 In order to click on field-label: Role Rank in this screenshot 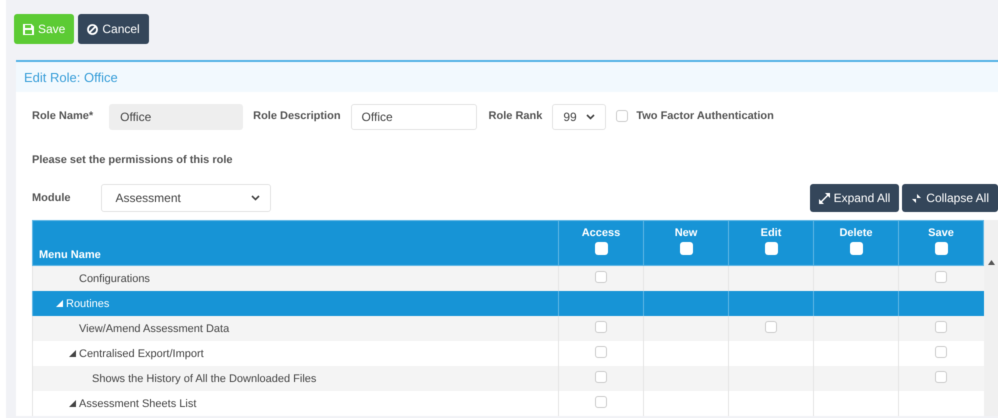, I will do `click(515, 116)`.